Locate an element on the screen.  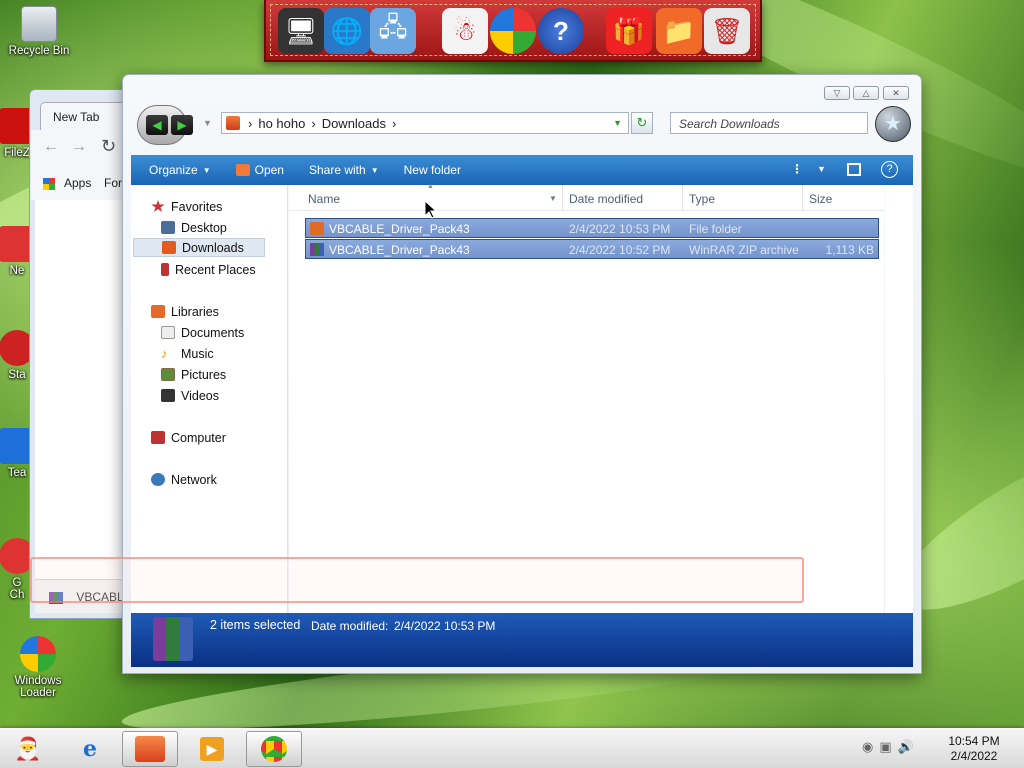
nav-videos: Videos is located at coordinates (190, 395).